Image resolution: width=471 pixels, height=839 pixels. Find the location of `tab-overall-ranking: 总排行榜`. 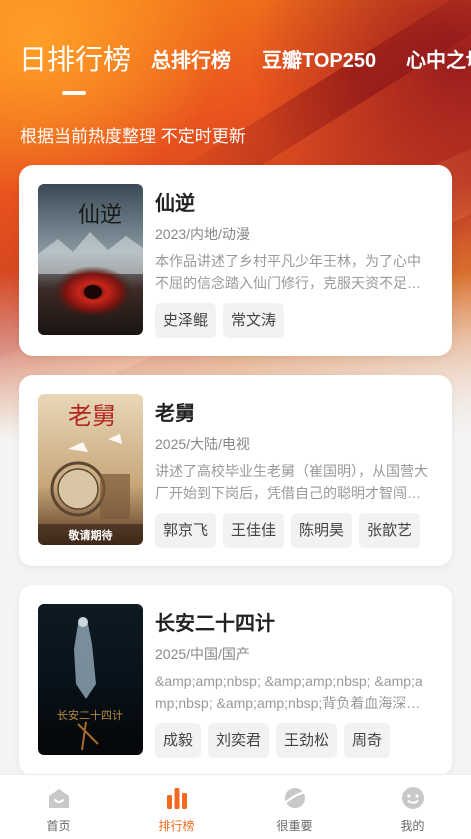

tab-overall-ranking: 总排行榜 is located at coordinates (191, 58).